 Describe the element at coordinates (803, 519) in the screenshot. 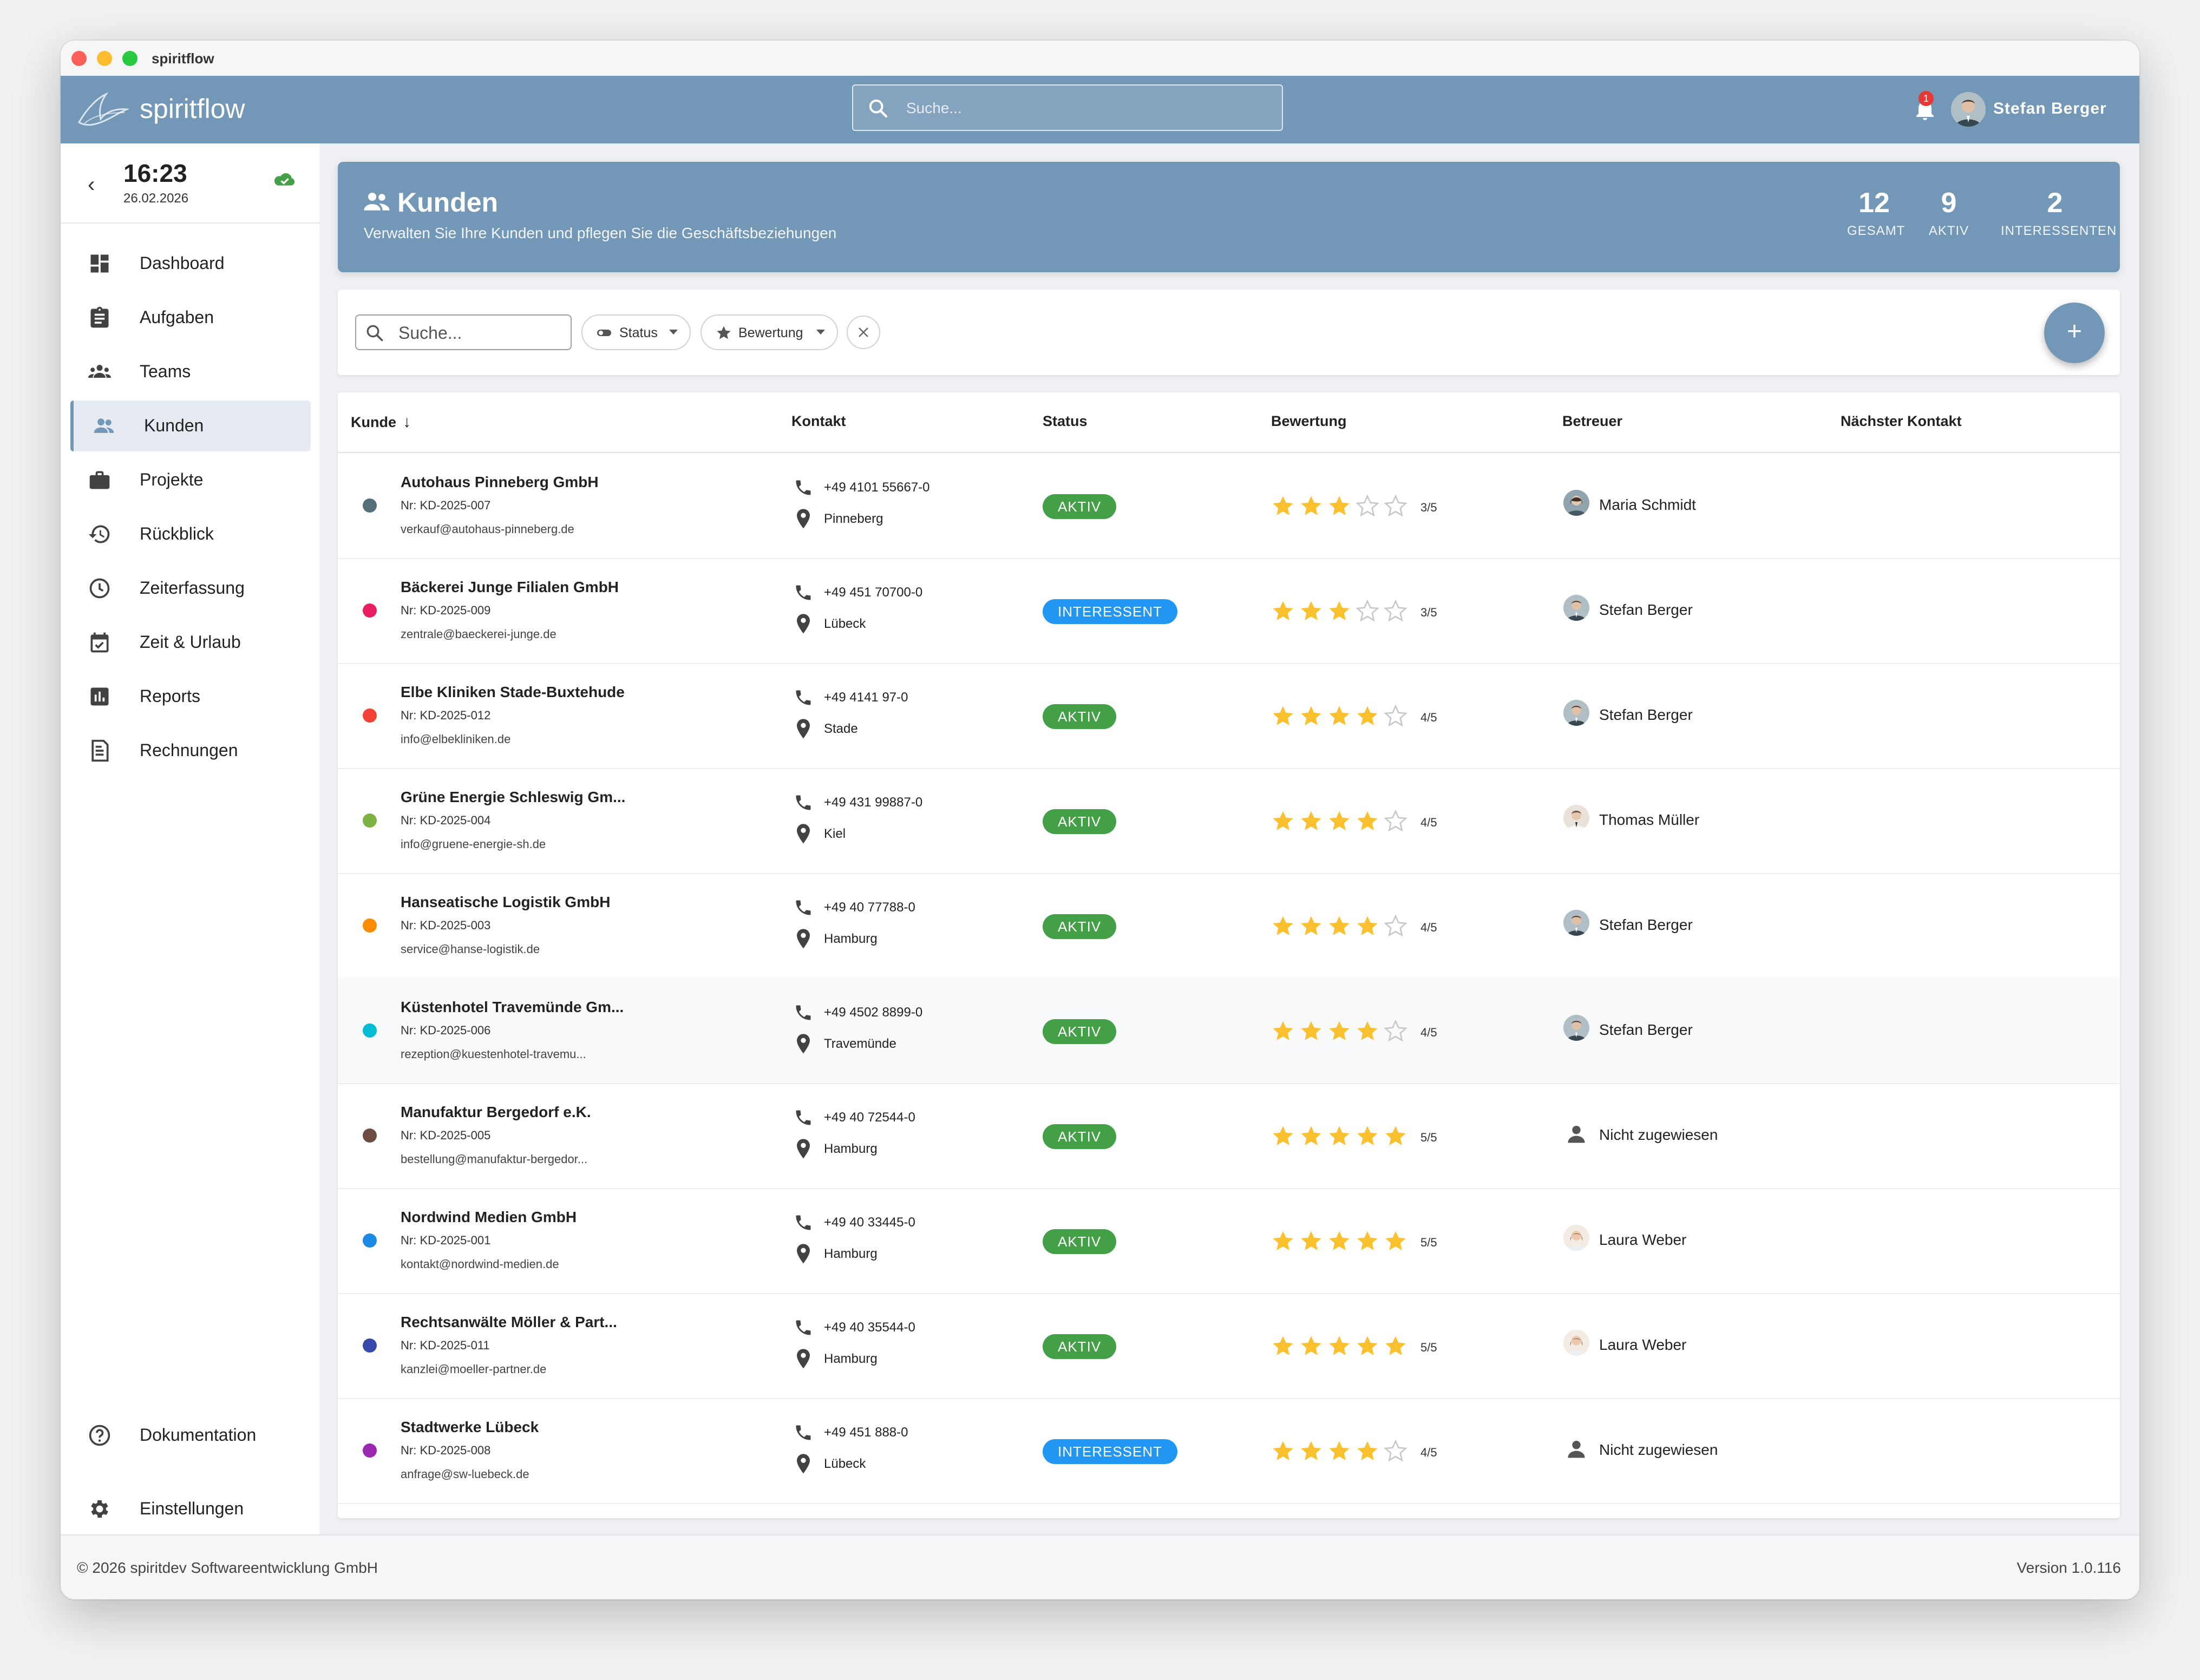

I see `location-pin-icon` at that location.